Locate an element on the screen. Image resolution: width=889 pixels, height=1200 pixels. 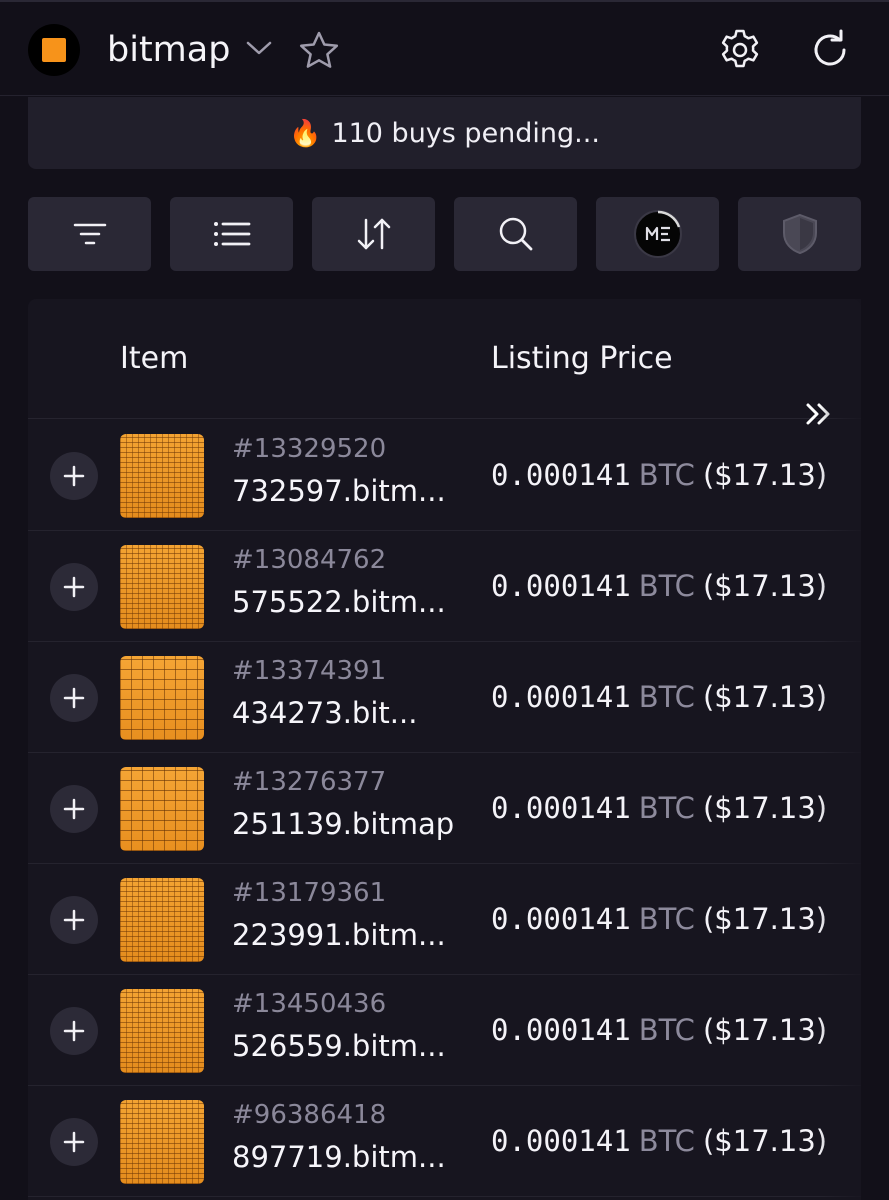
star-icon is located at coordinates (319, 50).